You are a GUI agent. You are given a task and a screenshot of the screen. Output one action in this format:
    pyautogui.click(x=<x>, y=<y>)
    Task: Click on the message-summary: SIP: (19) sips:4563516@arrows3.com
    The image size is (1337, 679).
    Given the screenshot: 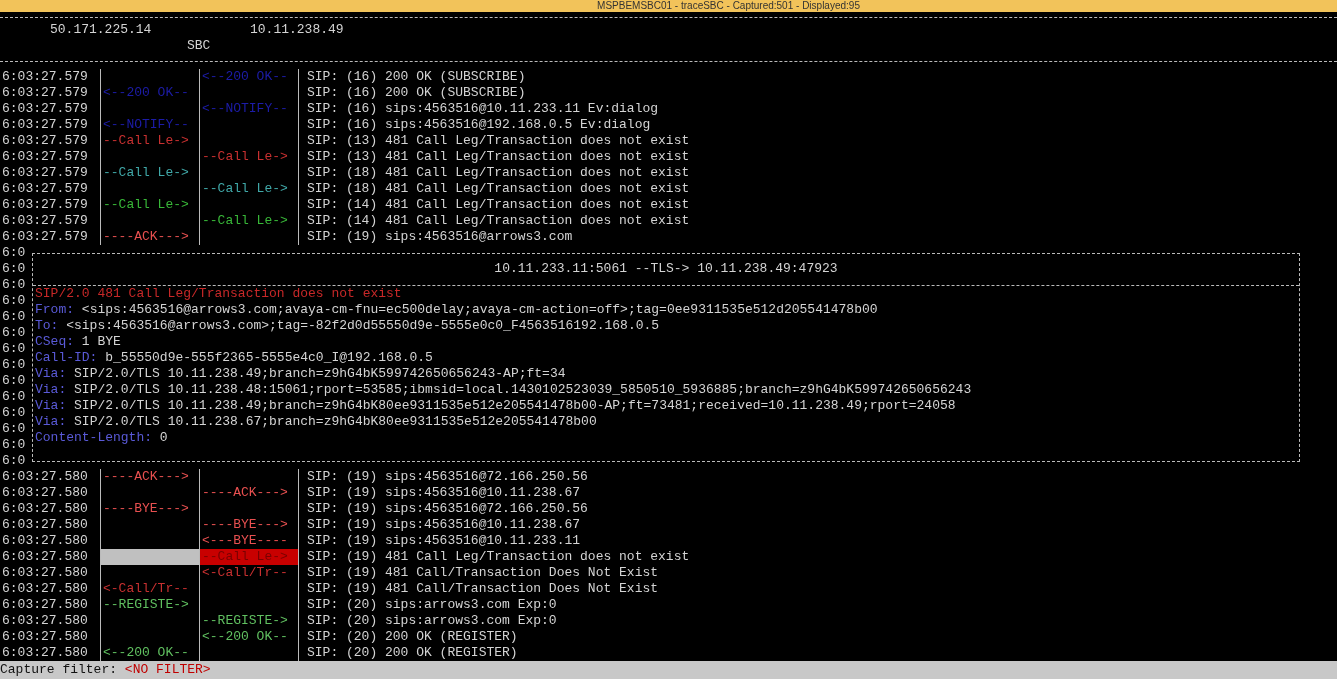 What is the action you would take?
    pyautogui.click(x=435, y=237)
    